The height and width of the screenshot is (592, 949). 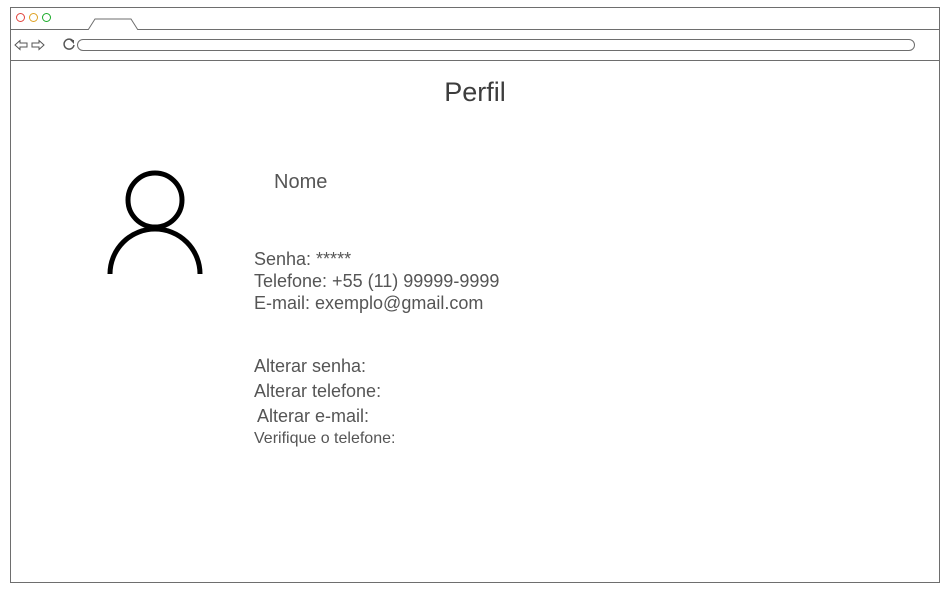 I want to click on forward-arrow-icon, so click(x=38, y=44).